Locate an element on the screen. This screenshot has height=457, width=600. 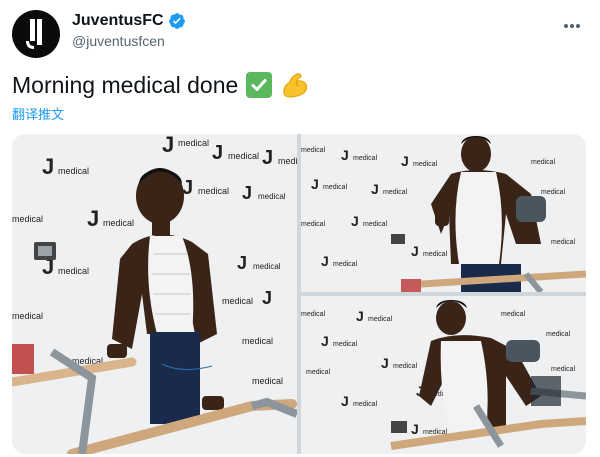
tweet-header: JuventusFC @juventusfcen is located at coordinates (300, 35).